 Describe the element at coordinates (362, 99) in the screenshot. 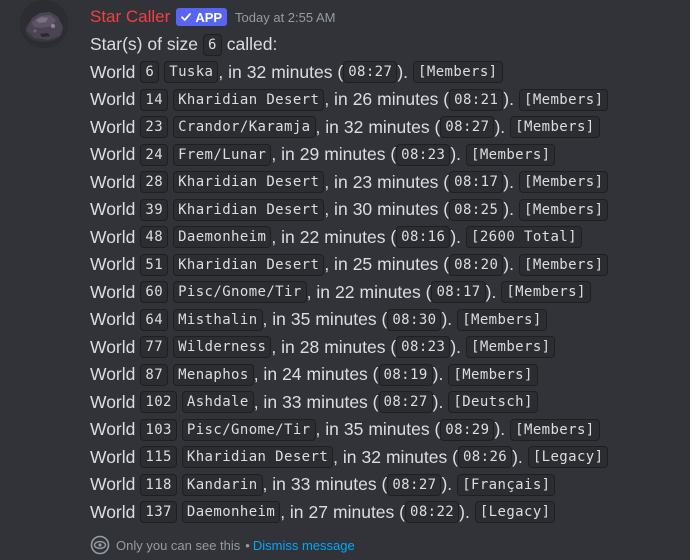

I see `minutes-value: 26` at that location.